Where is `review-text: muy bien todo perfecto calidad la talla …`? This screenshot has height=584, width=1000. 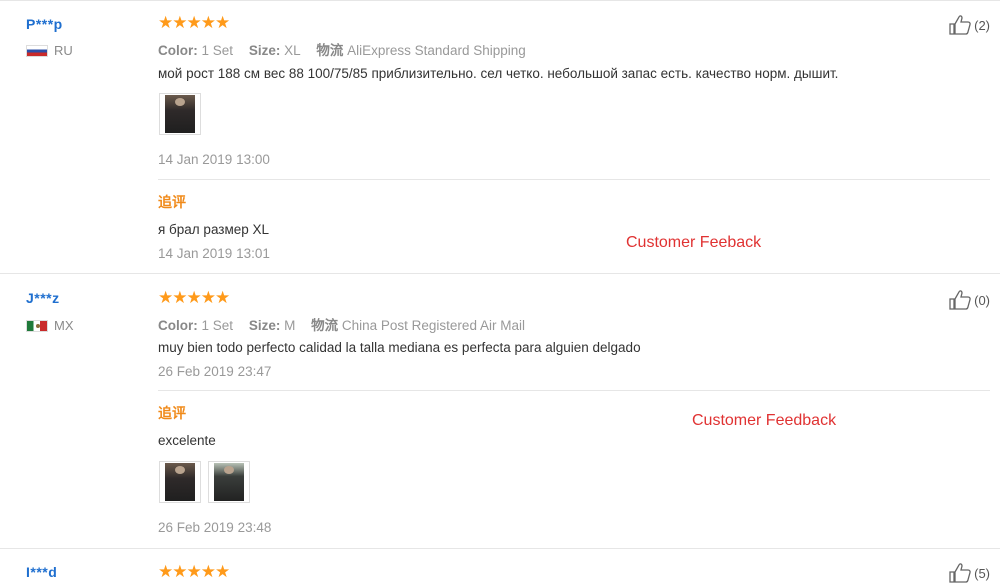 review-text: muy bien todo perfecto calidad la talla … is located at coordinates (399, 347).